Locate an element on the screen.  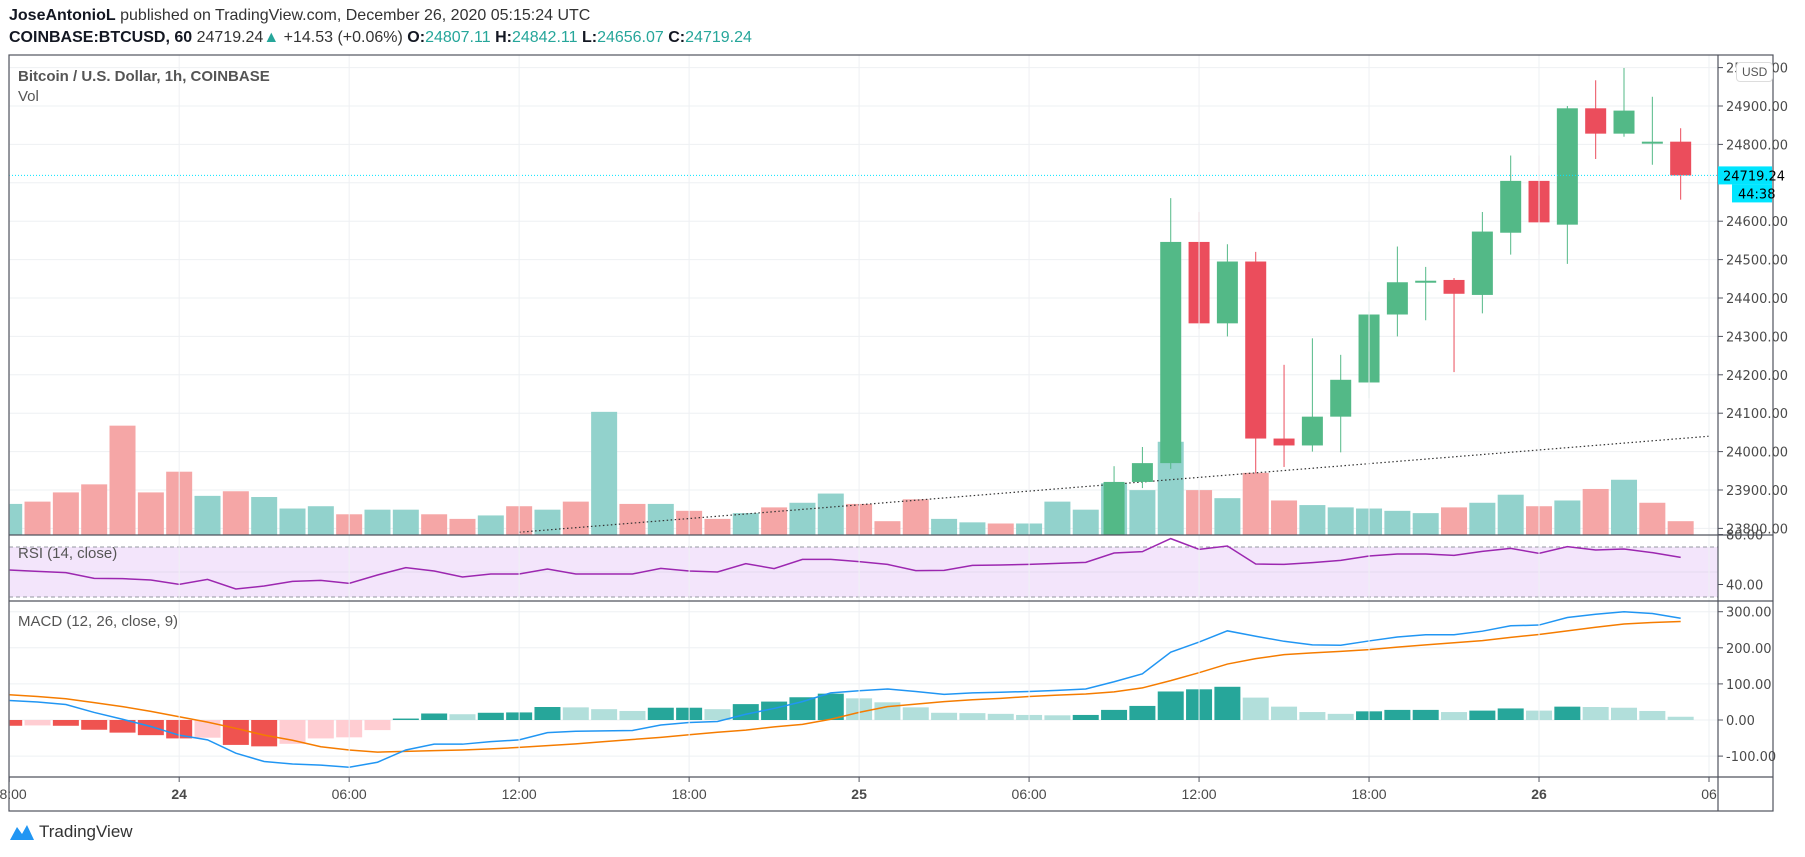
time-tick-label: 12:00 is located at coordinates (519, 794).